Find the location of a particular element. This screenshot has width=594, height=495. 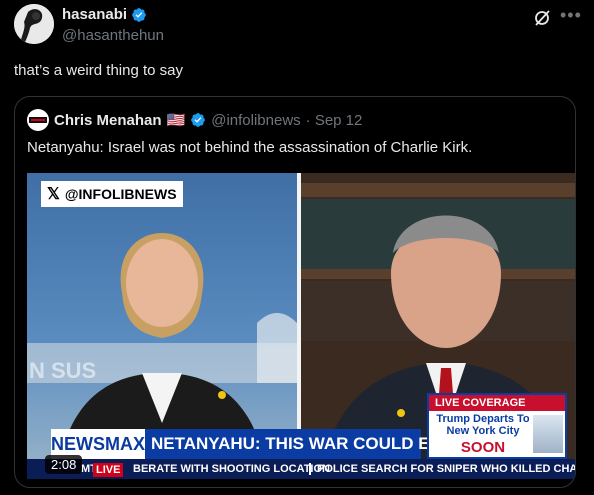

live-coverage-header: LIVE COVERAGE is located at coordinates (497, 403).